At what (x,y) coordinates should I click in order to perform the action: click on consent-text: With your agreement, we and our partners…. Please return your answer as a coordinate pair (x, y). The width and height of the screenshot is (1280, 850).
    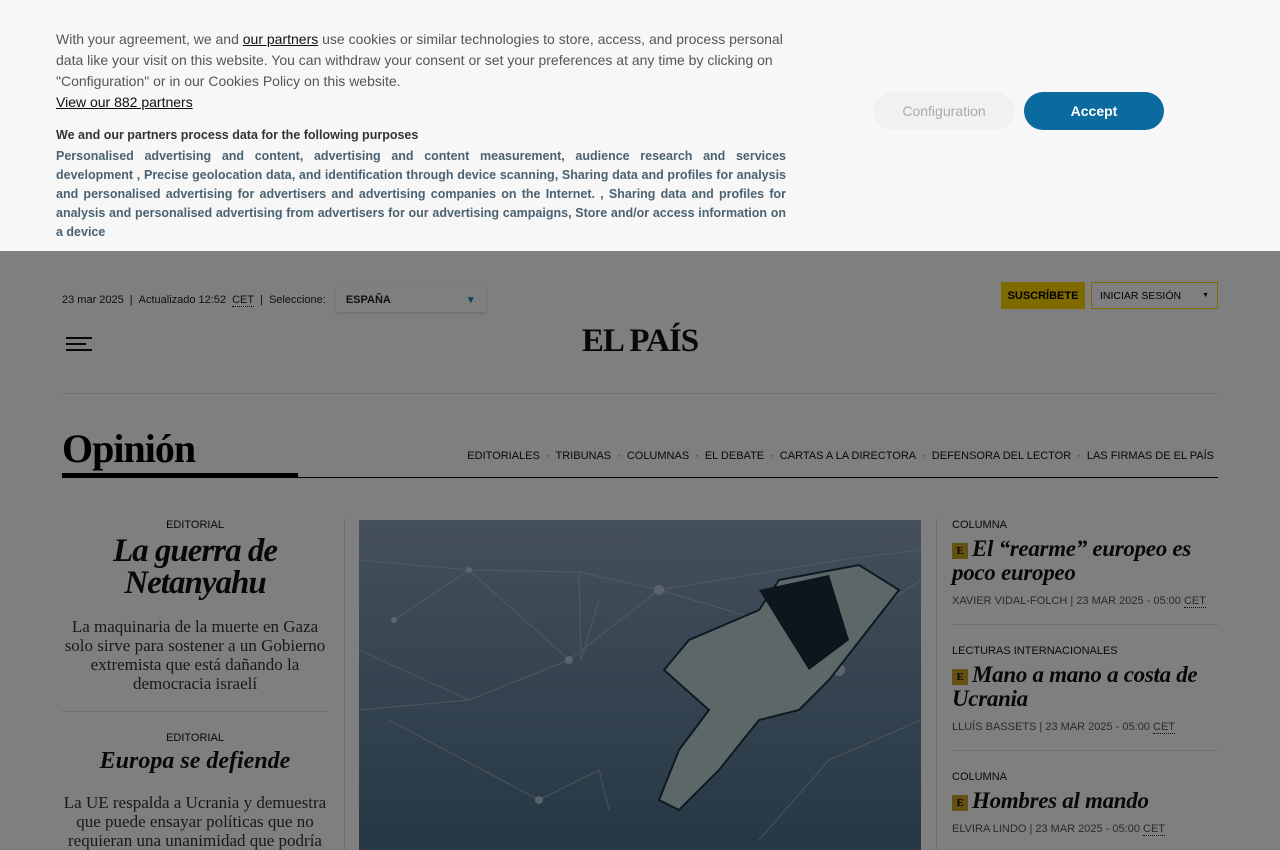
    Looking at the image, I should click on (423, 71).